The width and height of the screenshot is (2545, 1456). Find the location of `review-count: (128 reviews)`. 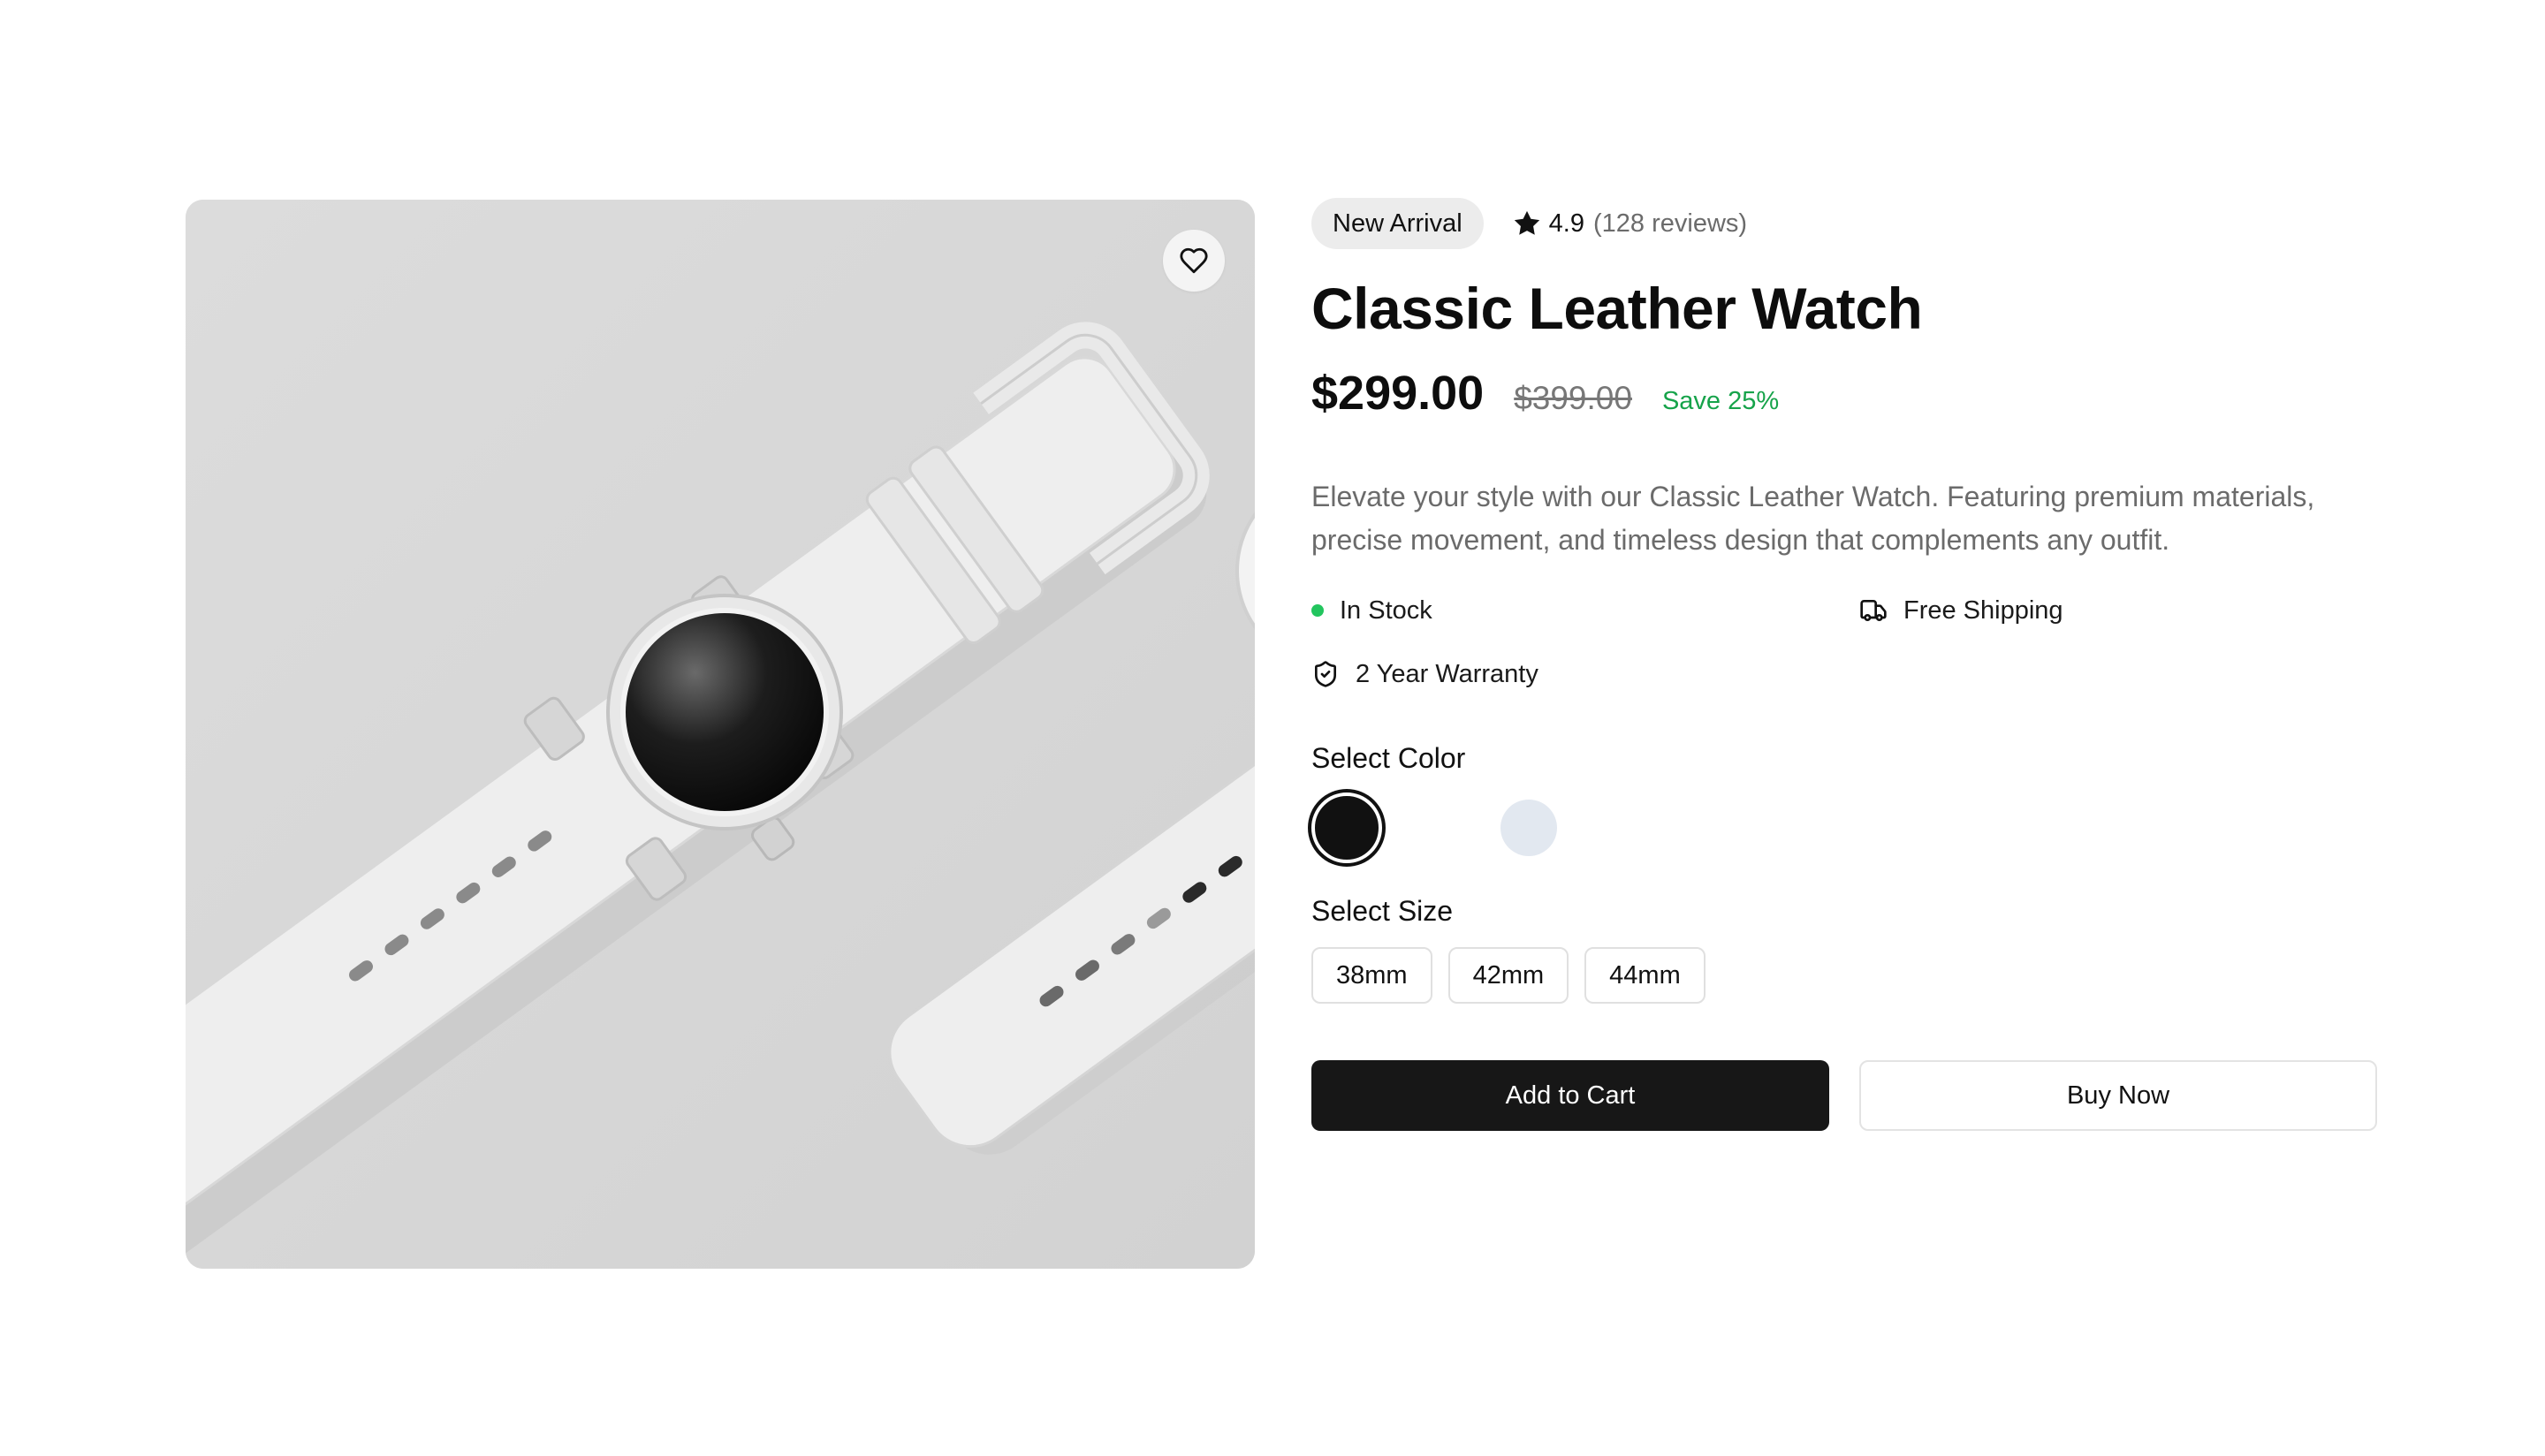

review-count: (128 reviews) is located at coordinates (1670, 224).